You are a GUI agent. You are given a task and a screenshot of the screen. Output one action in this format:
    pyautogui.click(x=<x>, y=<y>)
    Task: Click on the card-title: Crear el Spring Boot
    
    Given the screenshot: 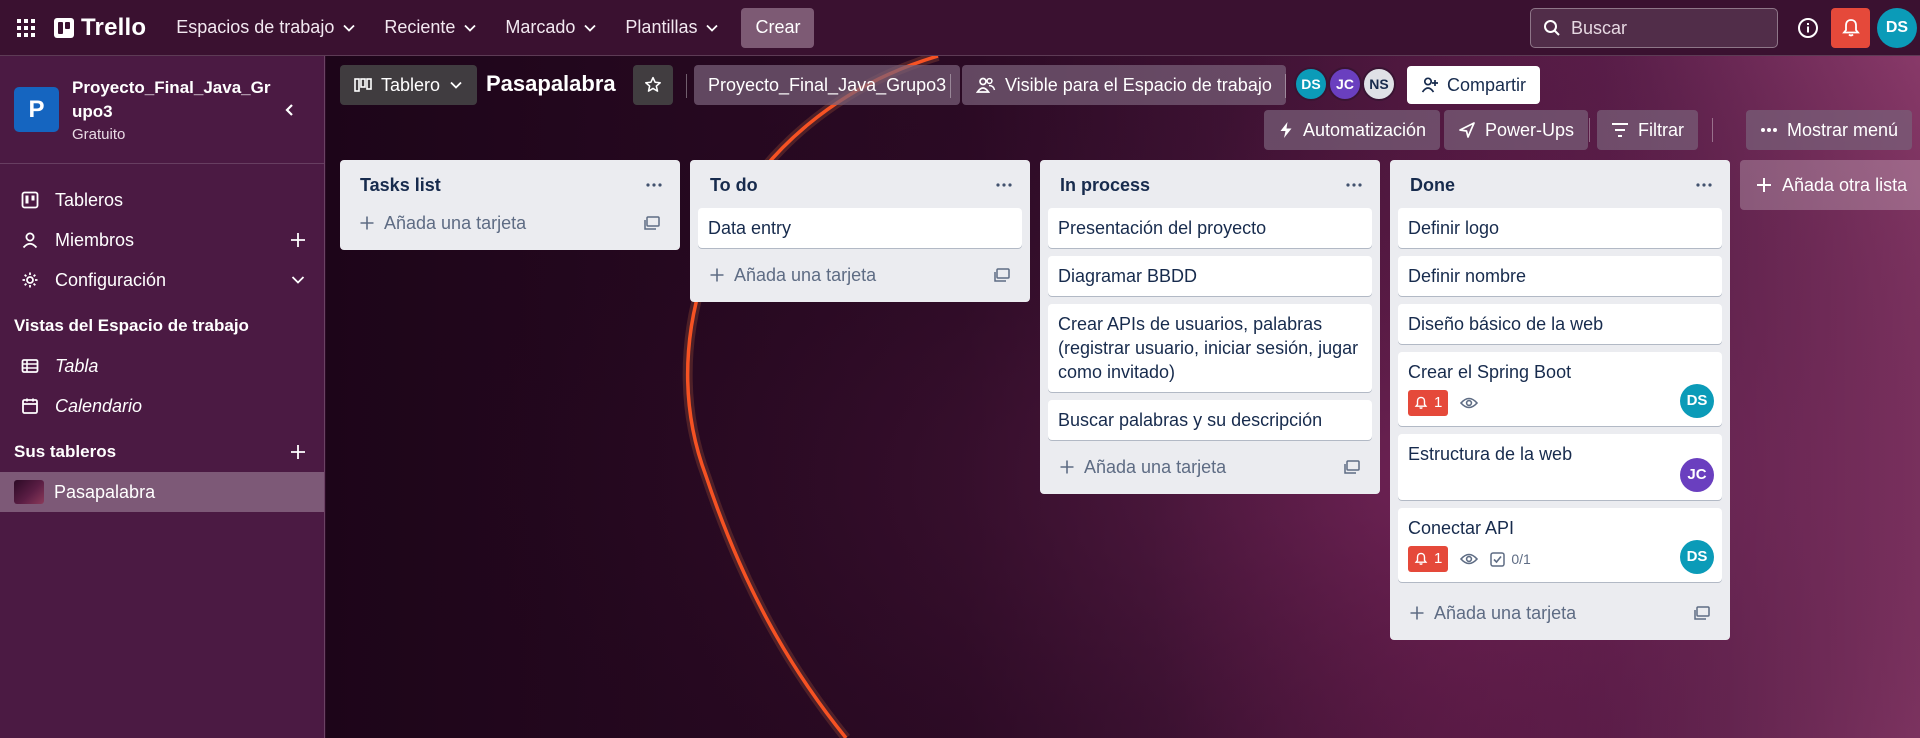 What is the action you would take?
    pyautogui.click(x=1490, y=372)
    